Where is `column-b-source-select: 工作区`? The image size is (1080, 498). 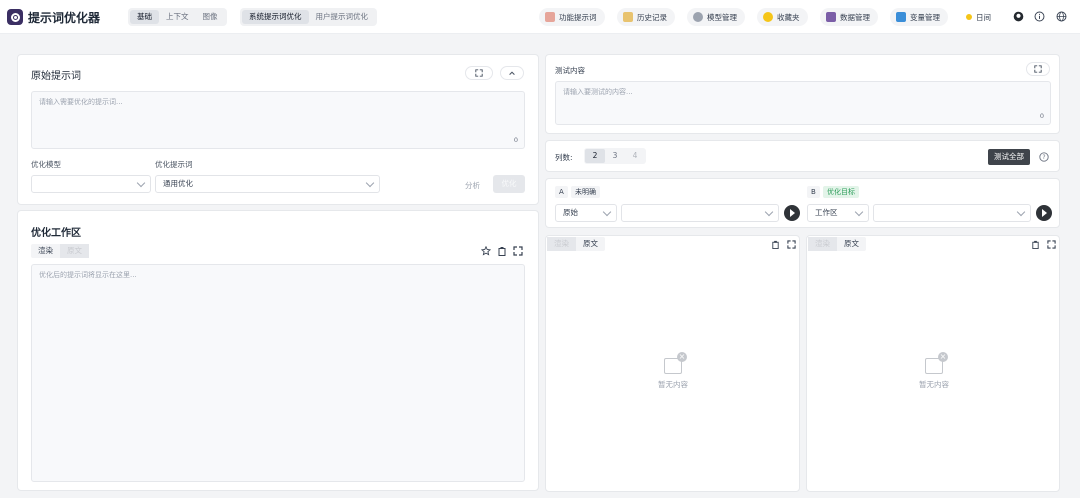 column-b-source-select: 工作区 is located at coordinates (838, 213).